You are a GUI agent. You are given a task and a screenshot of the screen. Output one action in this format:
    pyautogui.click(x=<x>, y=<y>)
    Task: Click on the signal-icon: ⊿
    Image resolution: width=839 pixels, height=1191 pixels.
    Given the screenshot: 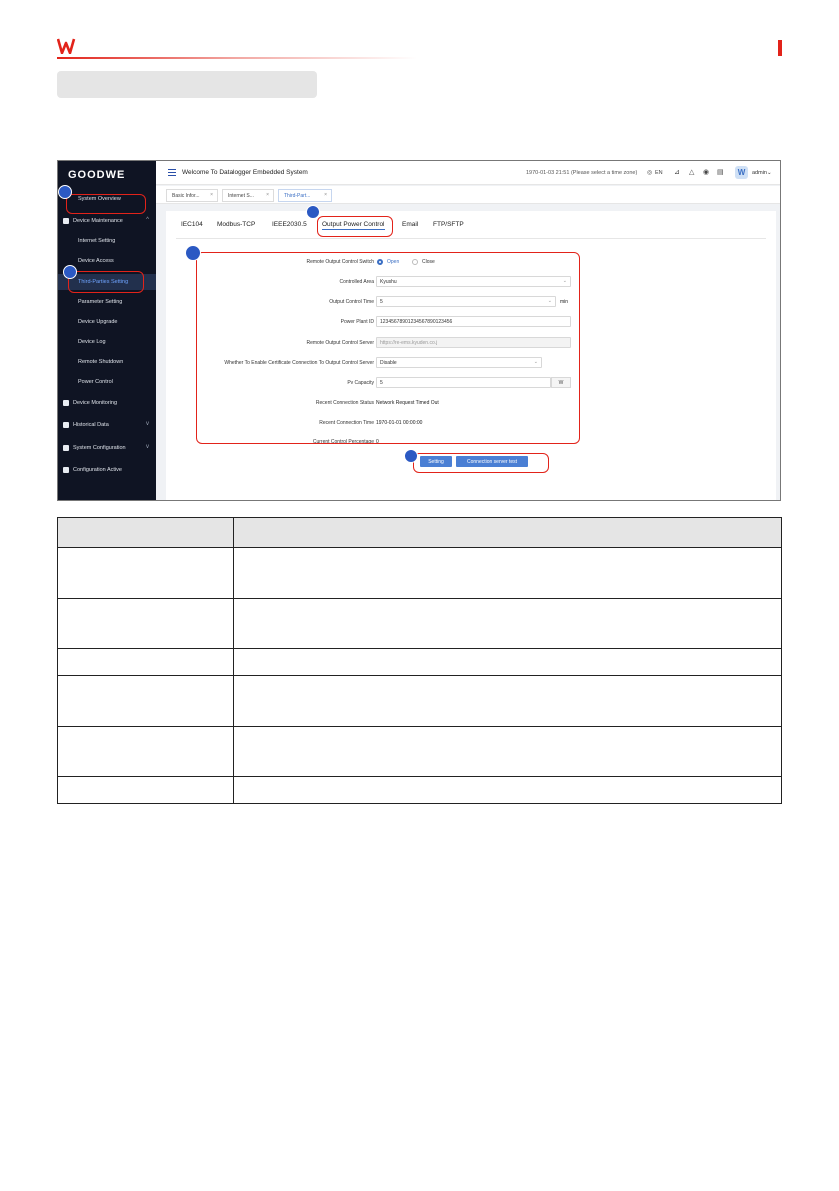 What is the action you would take?
    pyautogui.click(x=677, y=172)
    